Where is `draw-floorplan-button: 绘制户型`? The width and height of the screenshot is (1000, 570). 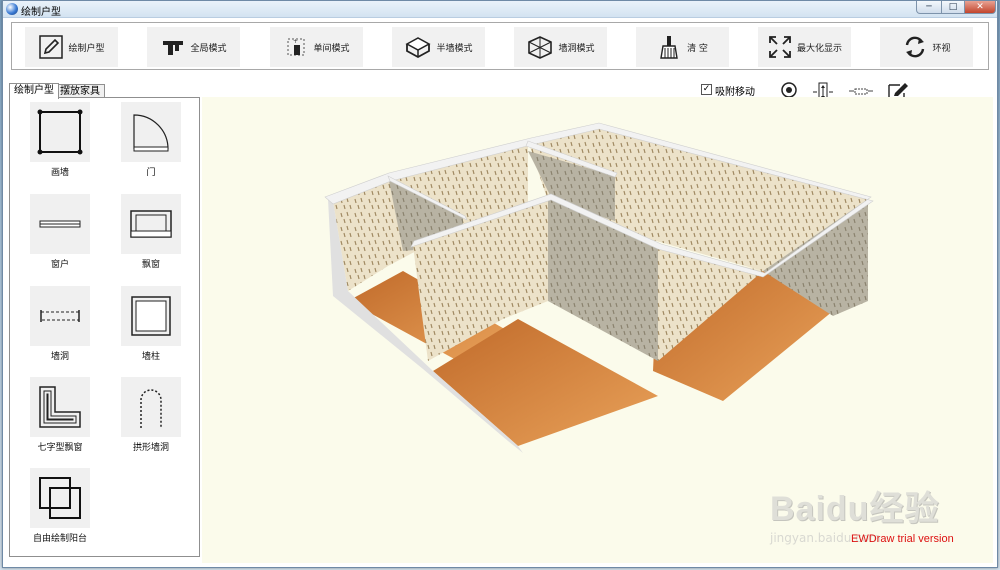 draw-floorplan-button: 绘制户型 is located at coordinates (71, 47).